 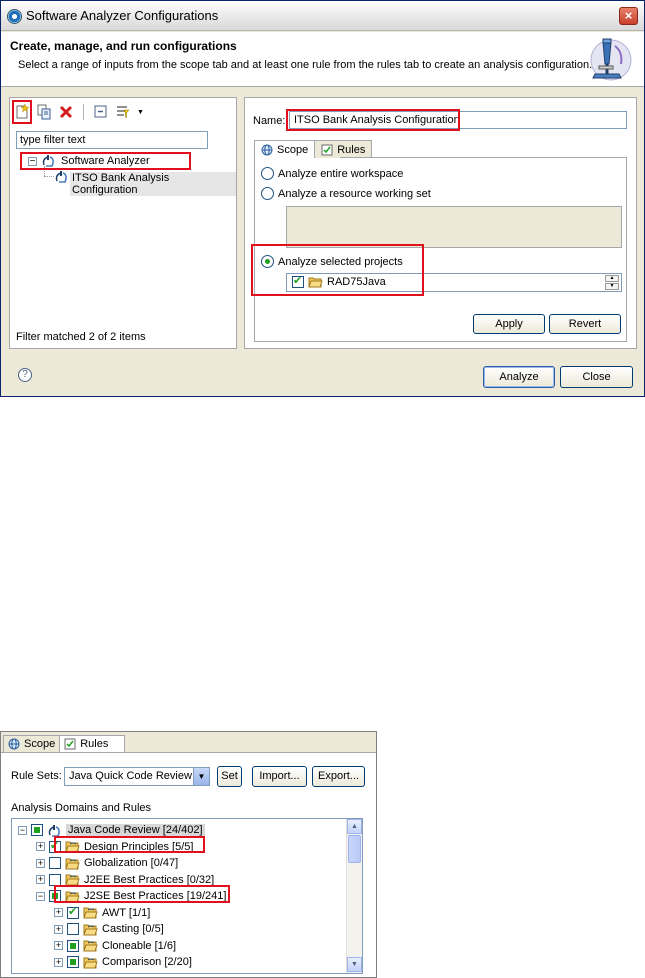 What do you see at coordinates (315, 282) in the screenshot?
I see `project-folder-icon` at bounding box center [315, 282].